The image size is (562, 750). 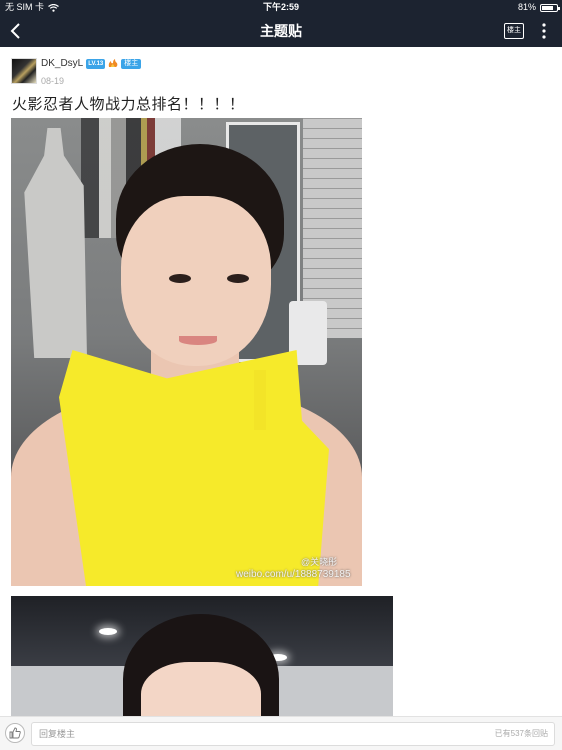 I want to click on subject-lips, so click(x=198, y=340).